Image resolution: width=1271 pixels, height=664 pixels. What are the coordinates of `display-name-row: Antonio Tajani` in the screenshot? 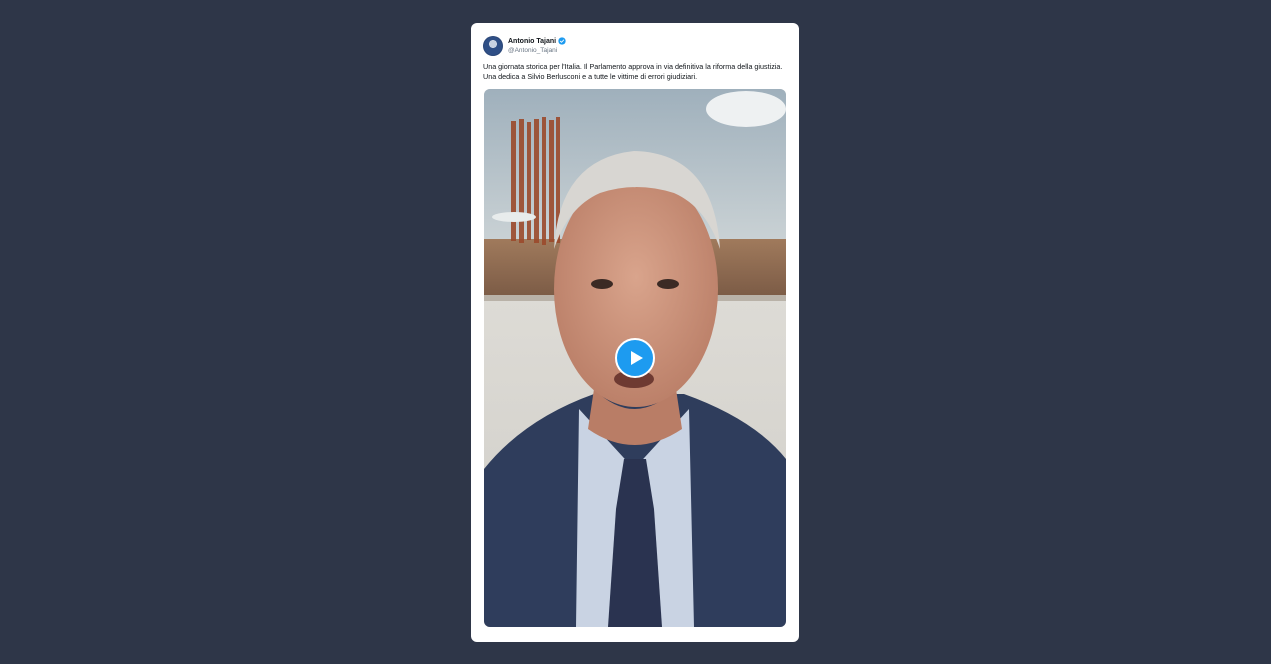 It's located at (537, 41).